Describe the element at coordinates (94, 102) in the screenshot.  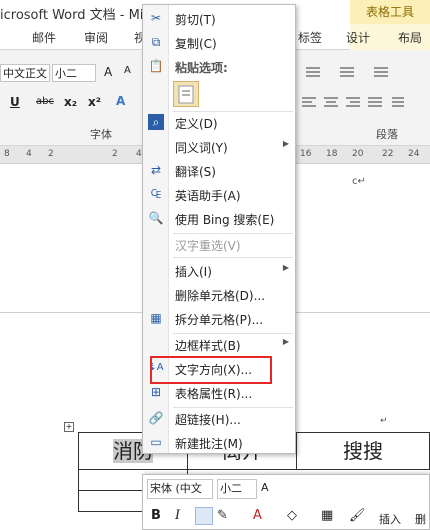
I see `superscript-button: x²` at that location.